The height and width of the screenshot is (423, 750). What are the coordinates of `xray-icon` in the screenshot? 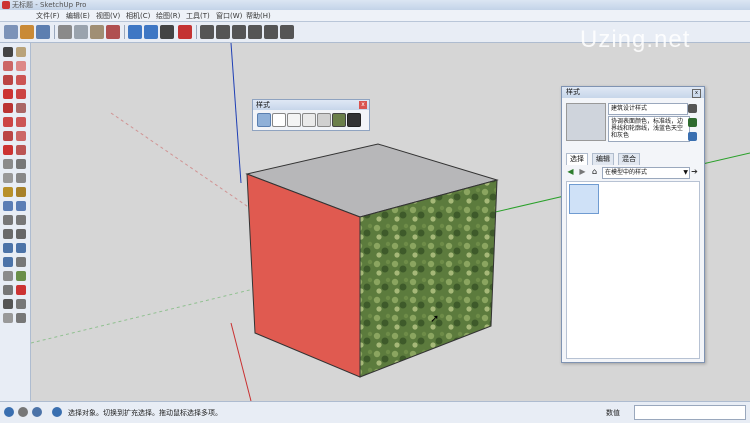 It's located at (264, 120).